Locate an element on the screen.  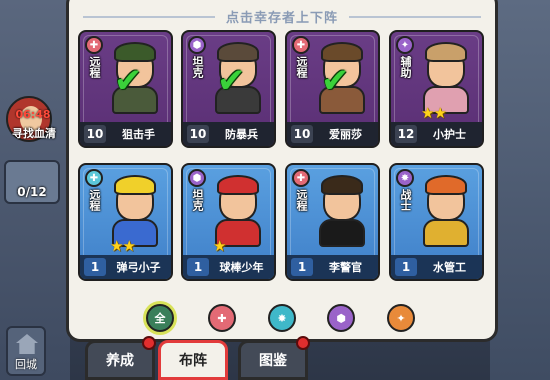
role-label: 辅助 is located at coordinates (405, 67).